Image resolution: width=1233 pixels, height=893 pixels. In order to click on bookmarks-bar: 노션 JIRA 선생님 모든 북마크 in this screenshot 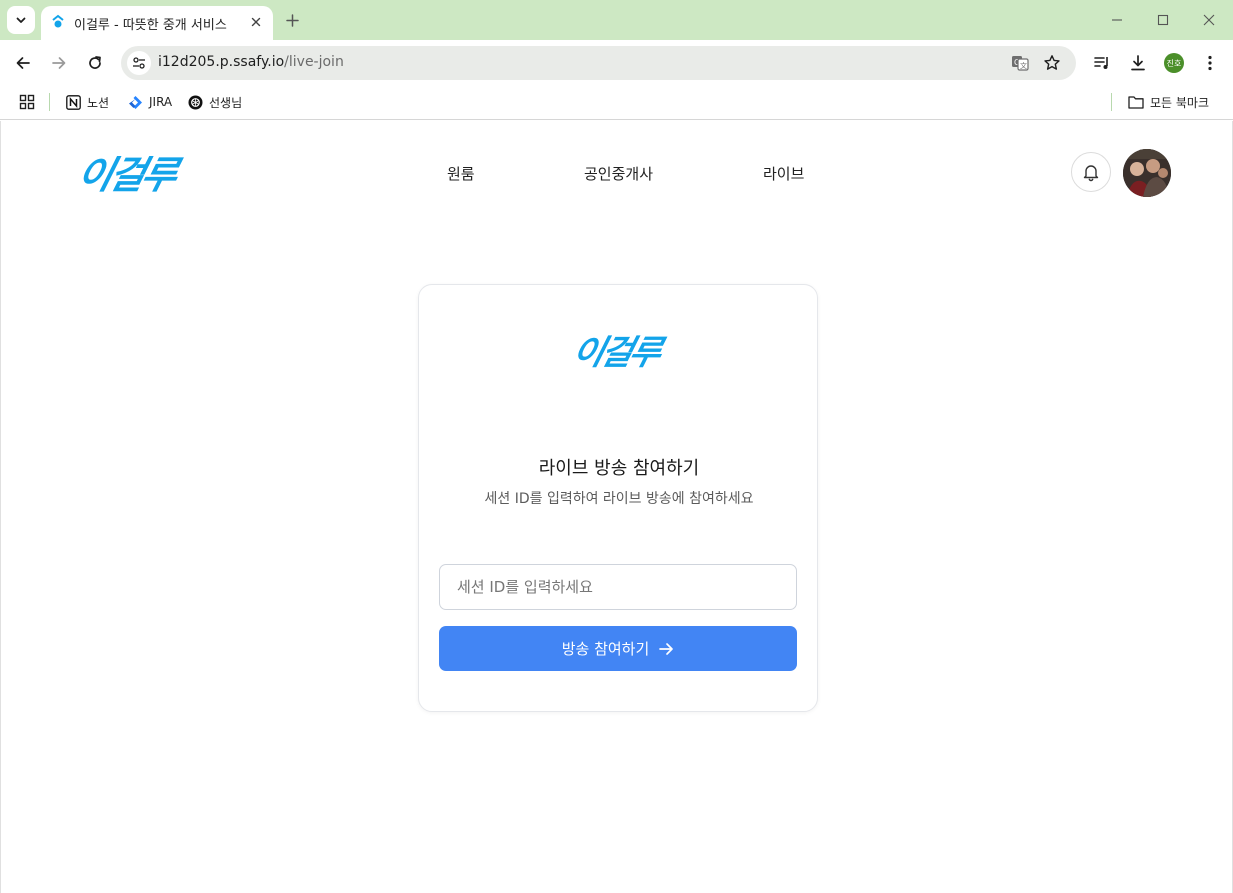, I will do `click(616, 103)`.